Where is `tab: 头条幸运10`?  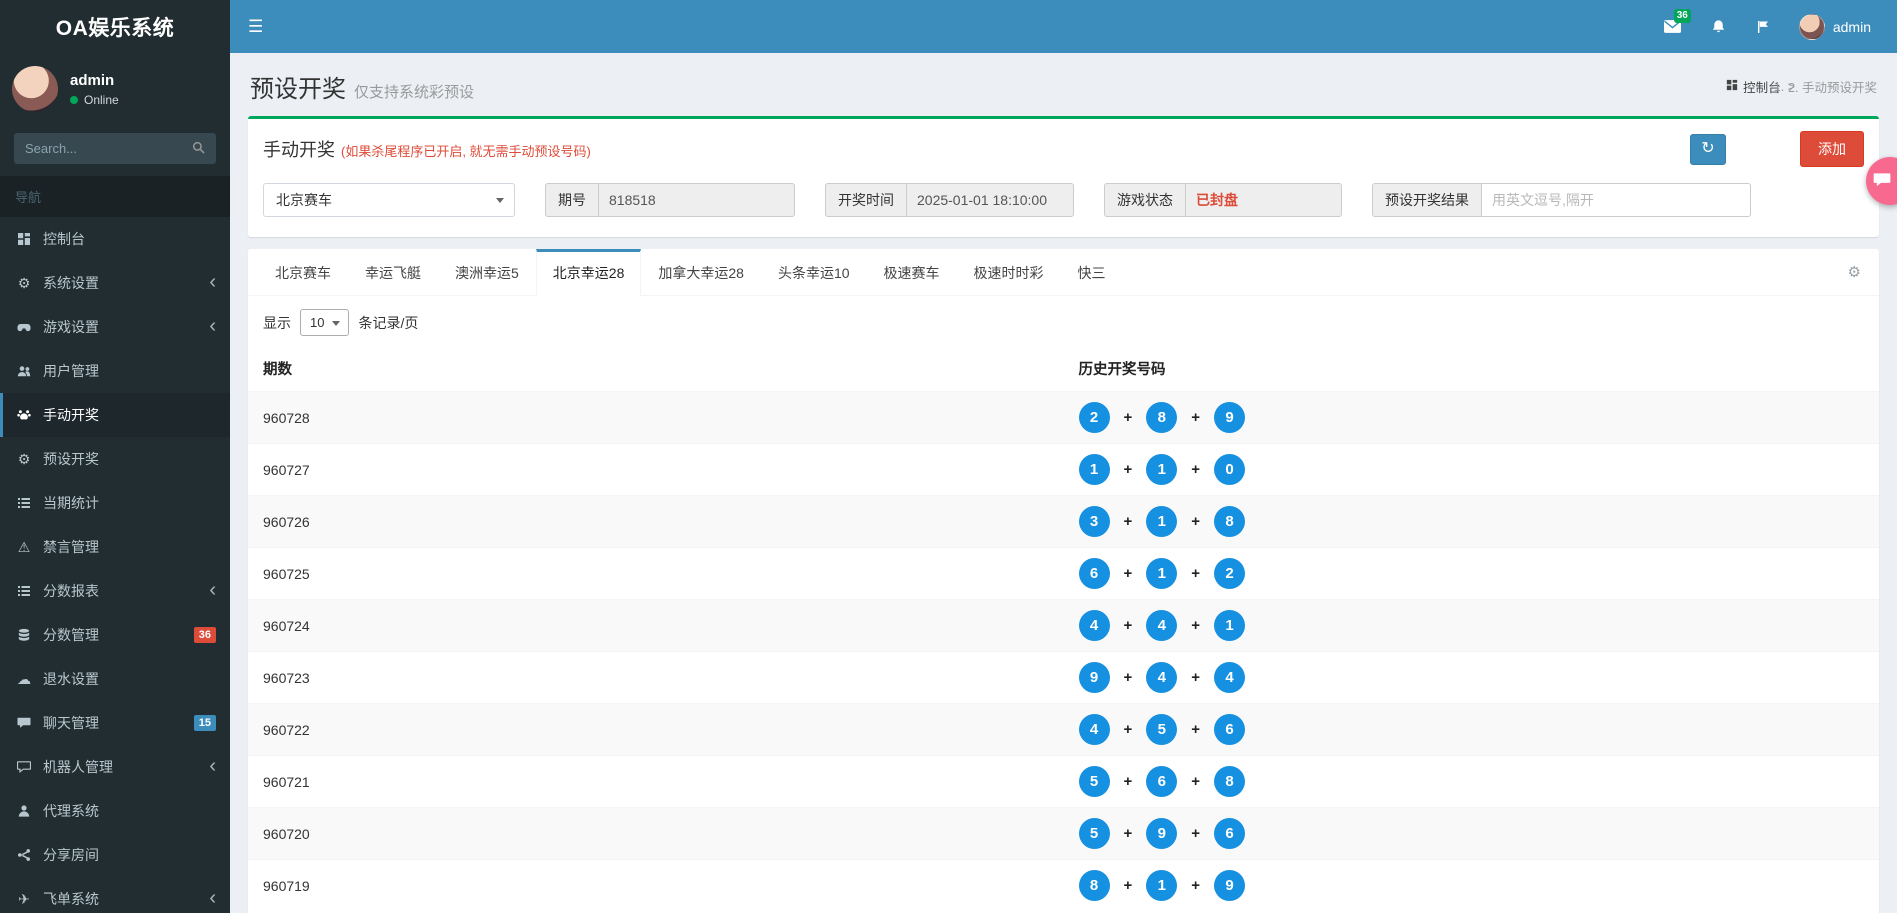 tab: 头条幸运10 is located at coordinates (814, 272).